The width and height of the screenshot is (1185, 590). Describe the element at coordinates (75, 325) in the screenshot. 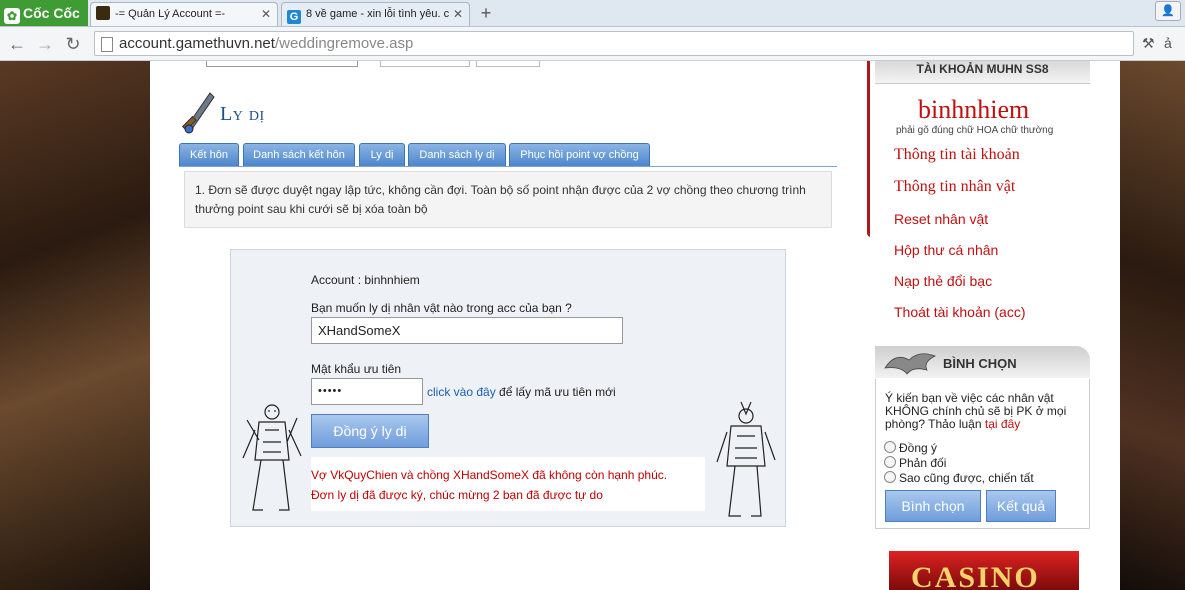

I see `background-art-left` at that location.